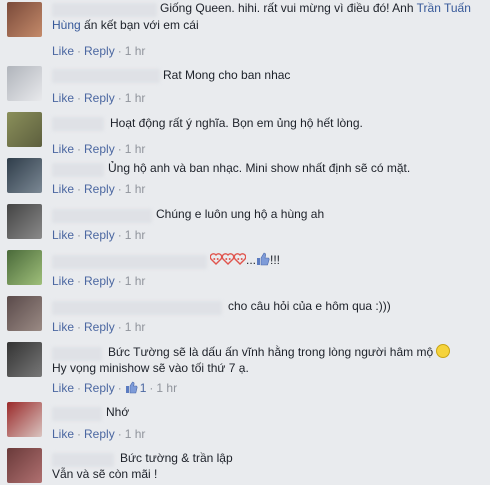 This screenshot has height=485, width=490. What do you see at coordinates (443, 351) in the screenshot?
I see `smile-emoji-icon` at bounding box center [443, 351].